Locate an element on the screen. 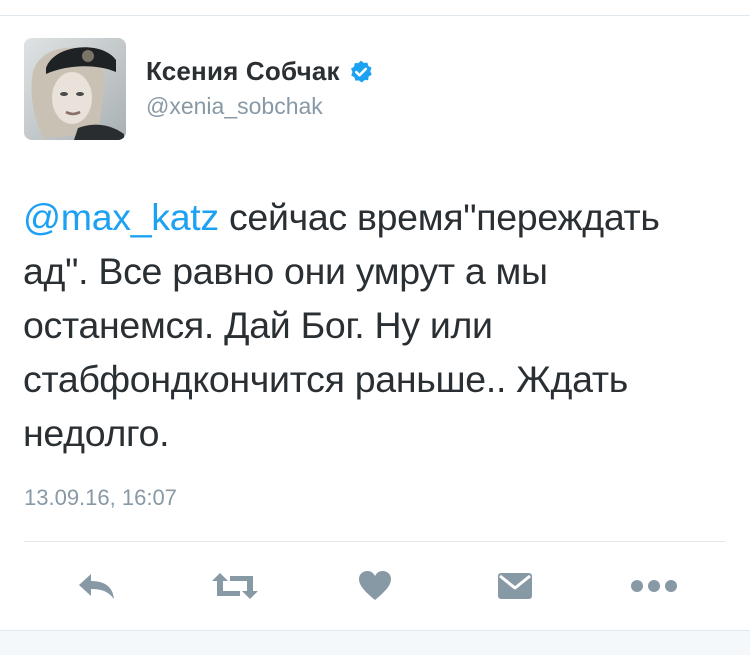 This screenshot has height=655, width=750. direct-message-icon is located at coordinates (515, 586).